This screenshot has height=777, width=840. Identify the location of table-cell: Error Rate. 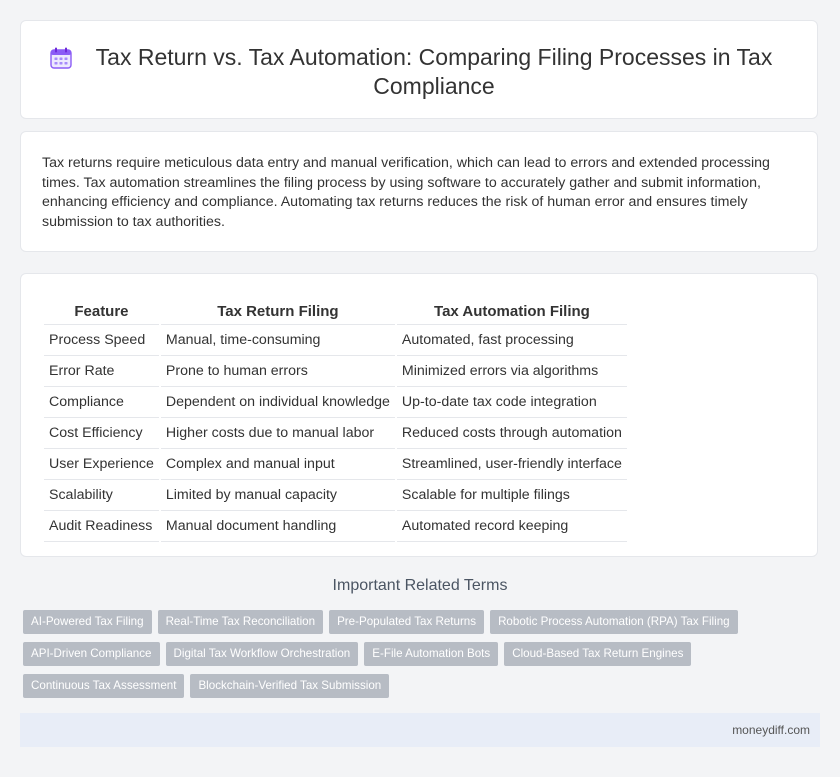
(101, 371).